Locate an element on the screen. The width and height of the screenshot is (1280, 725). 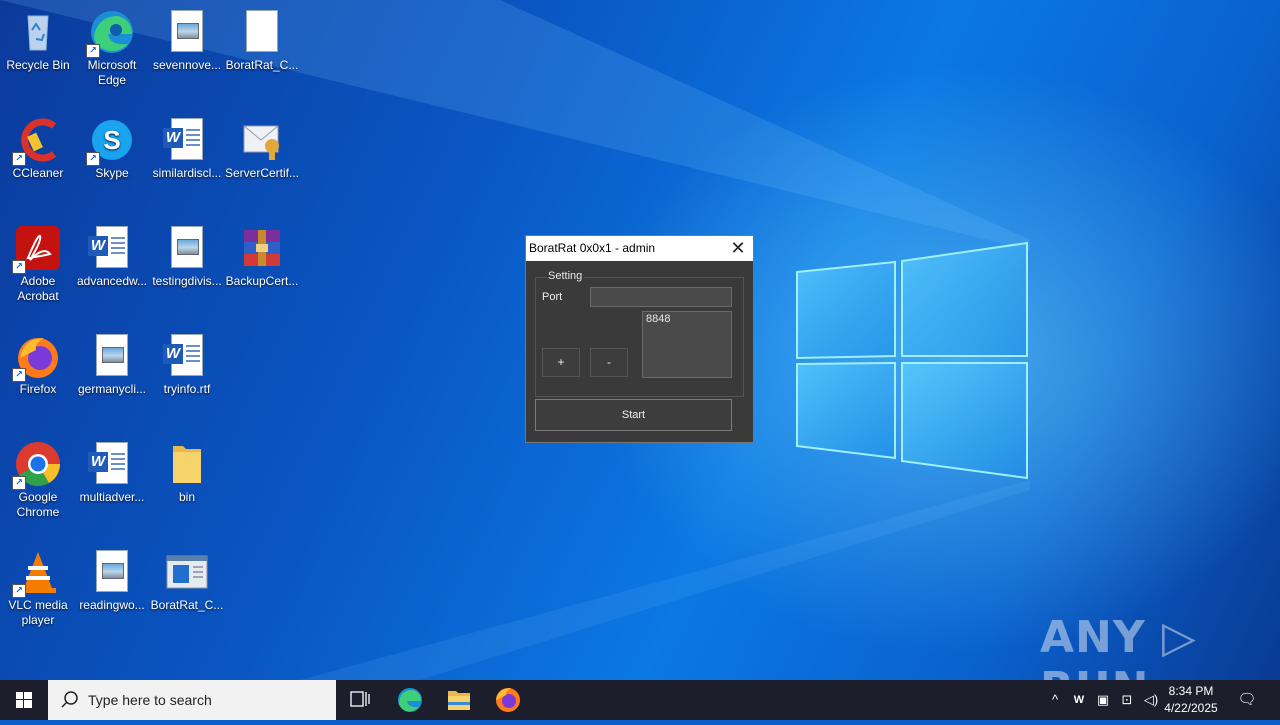
skype-icon: S ↗ is located at coordinates (111, 141).